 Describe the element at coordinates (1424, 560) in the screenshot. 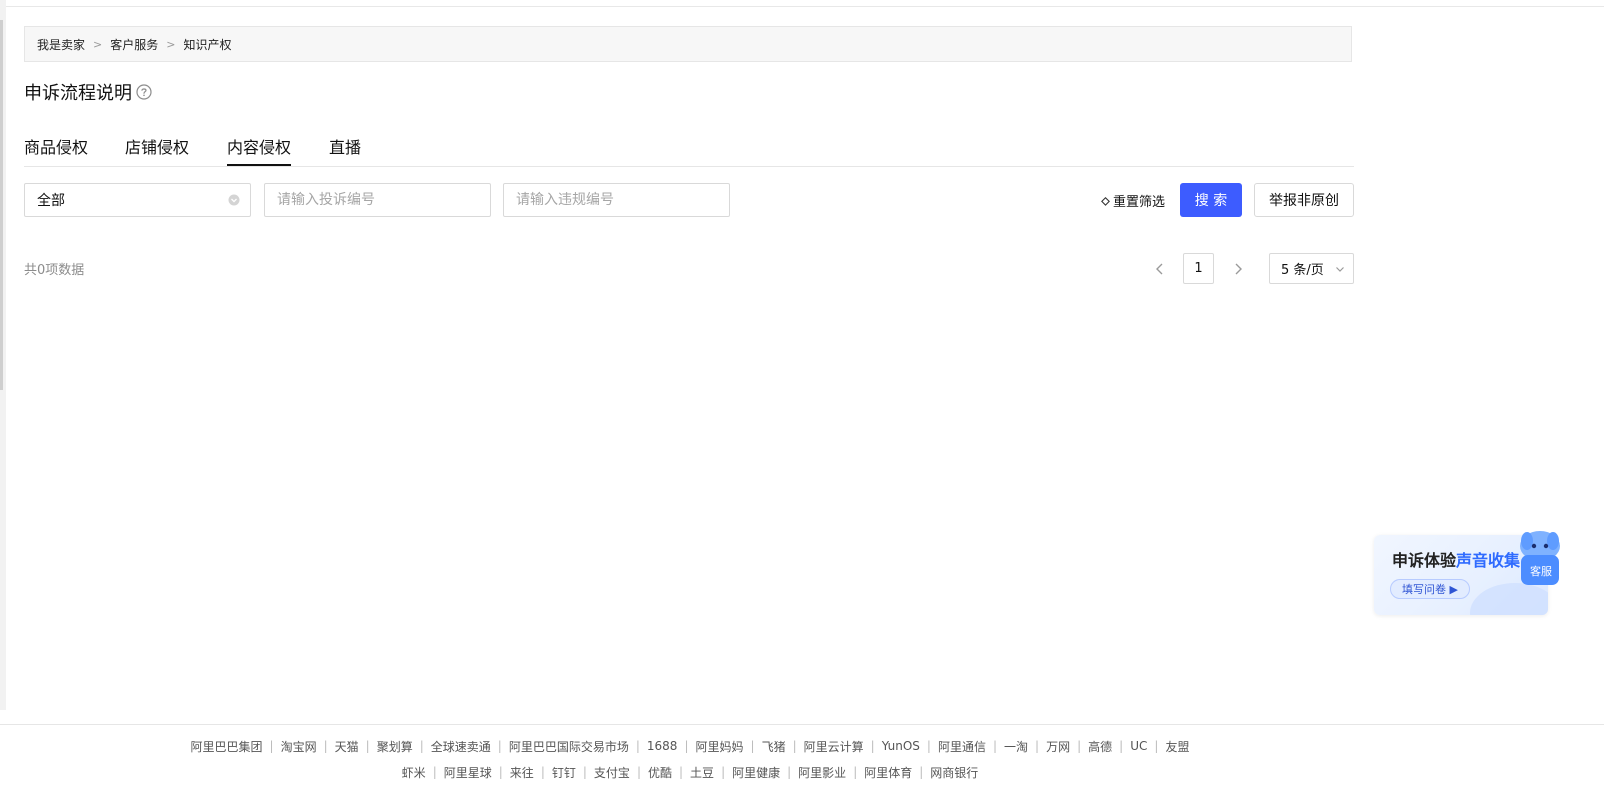

I see `survey-title-main: 申诉体验` at that location.